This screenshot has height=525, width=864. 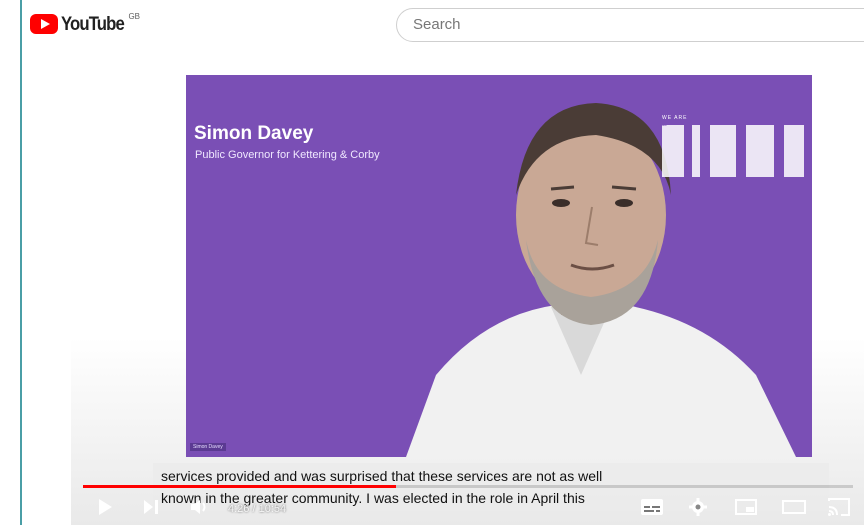 I want to click on miniplayer-icon, so click(x=746, y=507).